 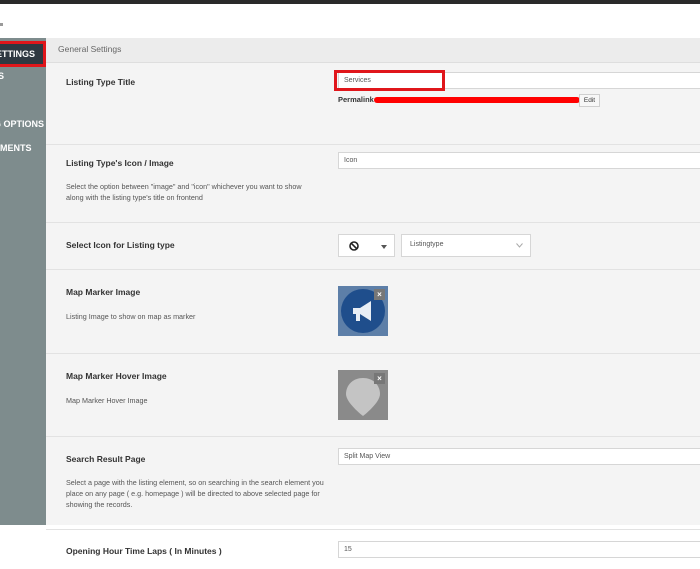 I want to click on field-label: Map Marker Hover Image, so click(x=116, y=376).